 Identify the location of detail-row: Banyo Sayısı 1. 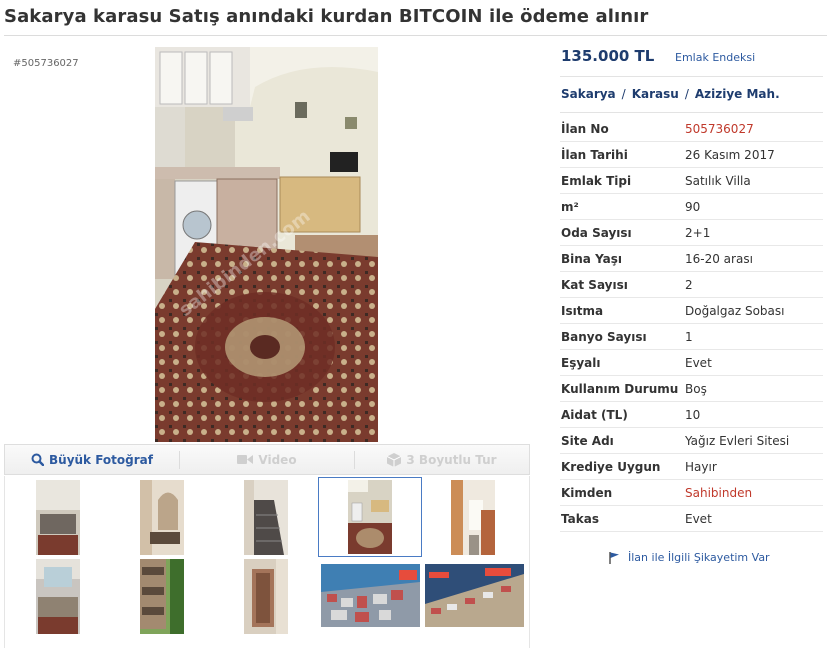
(691, 337).